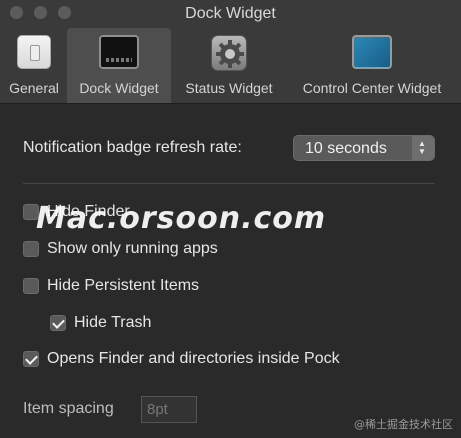 The height and width of the screenshot is (438, 461). Describe the element at coordinates (132, 248) in the screenshot. I see `checkbox-label: Show only running apps` at that location.